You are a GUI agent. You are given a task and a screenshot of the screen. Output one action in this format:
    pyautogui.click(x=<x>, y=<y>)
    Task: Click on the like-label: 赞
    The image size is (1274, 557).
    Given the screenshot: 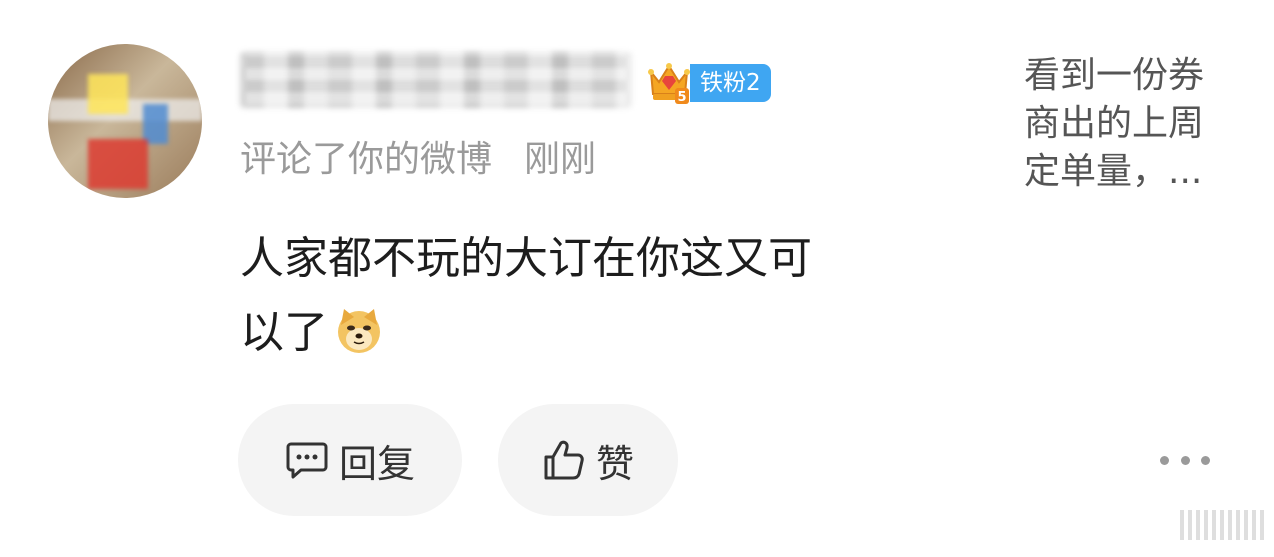 What is the action you would take?
    pyautogui.click(x=614, y=463)
    